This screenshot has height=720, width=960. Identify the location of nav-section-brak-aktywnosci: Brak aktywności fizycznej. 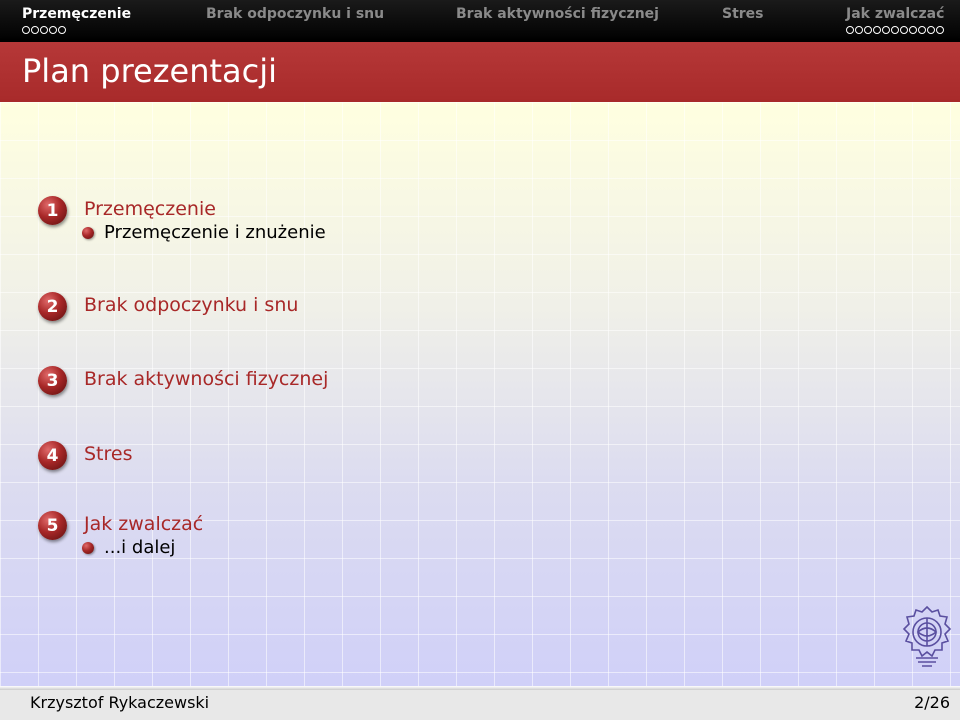
(557, 14).